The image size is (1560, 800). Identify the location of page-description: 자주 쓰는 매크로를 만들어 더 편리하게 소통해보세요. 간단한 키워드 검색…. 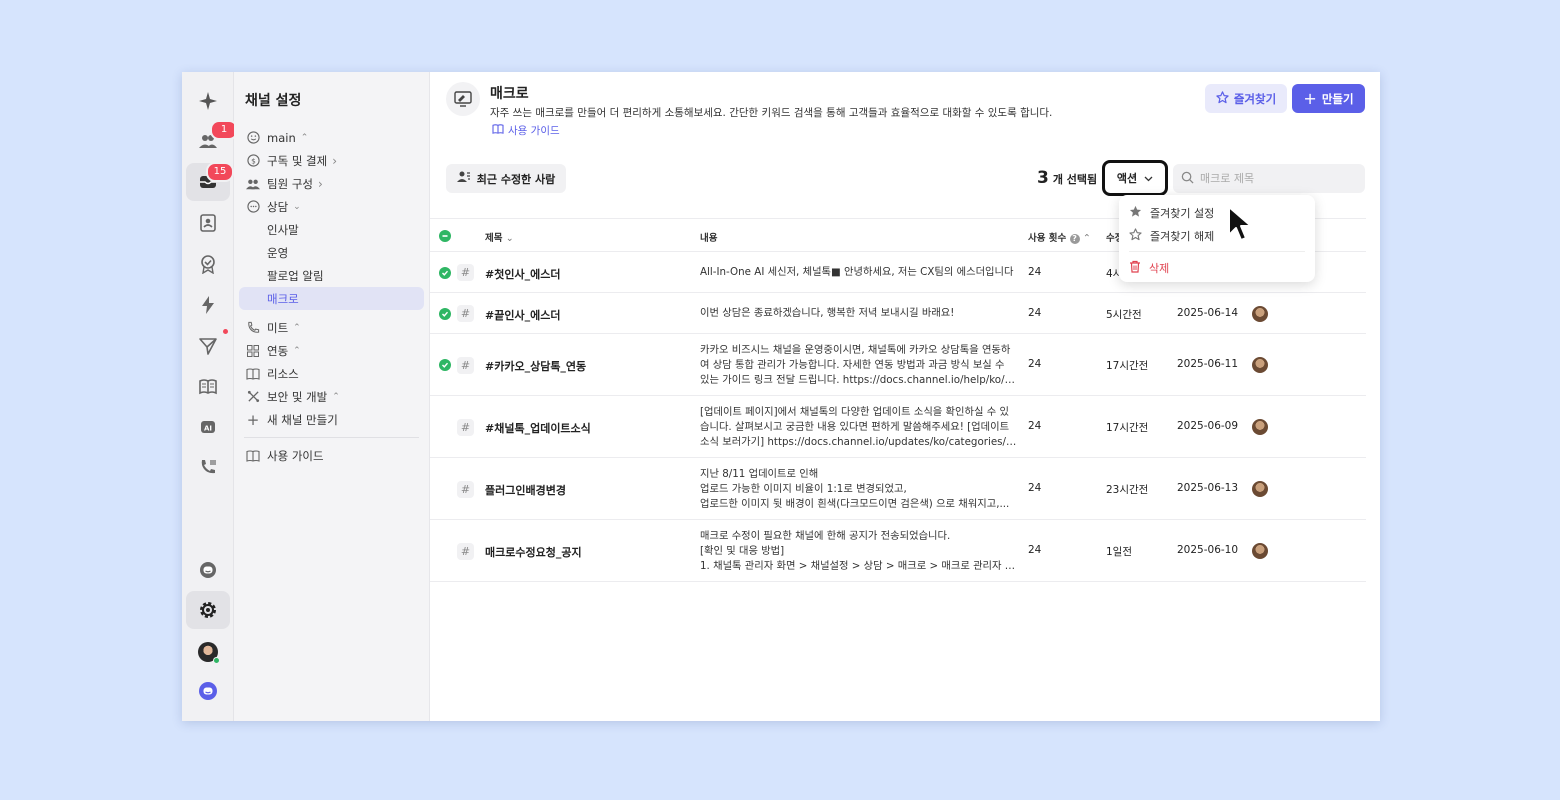
(771, 113).